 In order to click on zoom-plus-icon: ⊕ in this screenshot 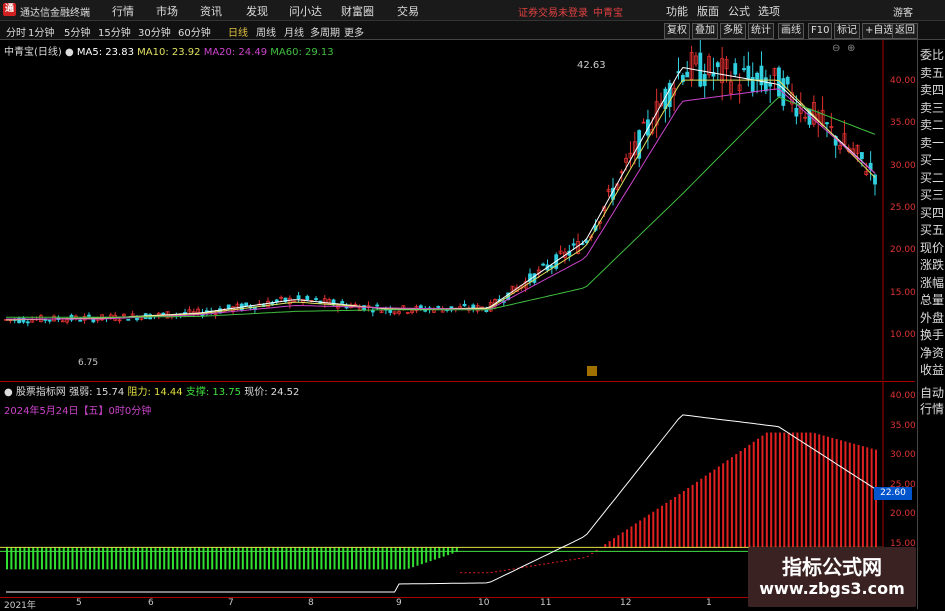, I will do `click(851, 48)`.